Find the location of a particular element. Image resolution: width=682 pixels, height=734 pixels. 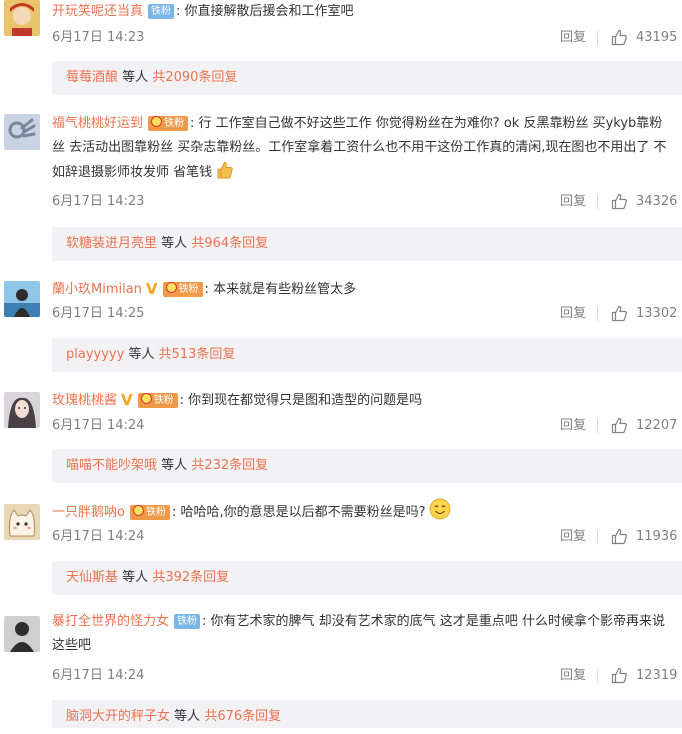

username-link: 蘭小玖Mimilan is located at coordinates (97, 289).